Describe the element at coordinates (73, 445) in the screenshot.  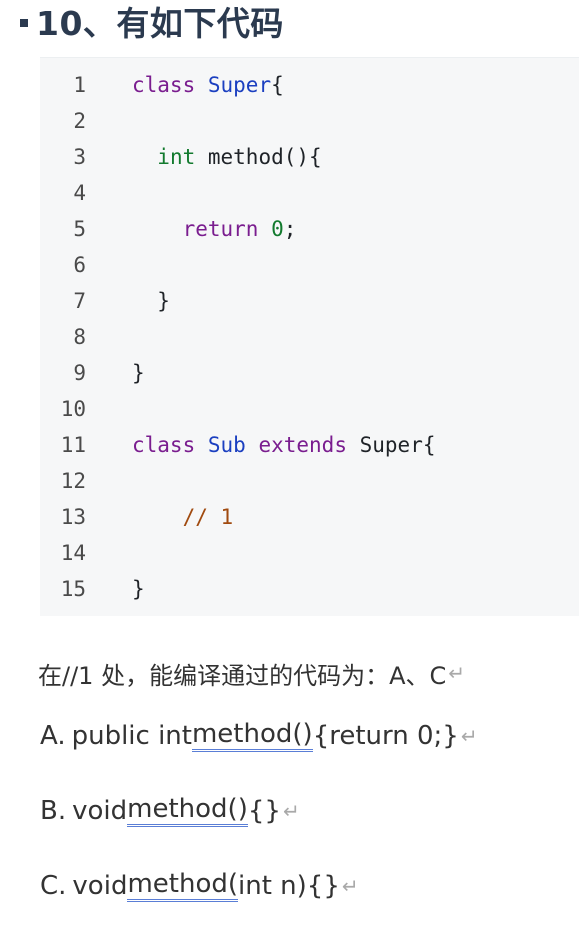
I see `line-number: 11` at that location.